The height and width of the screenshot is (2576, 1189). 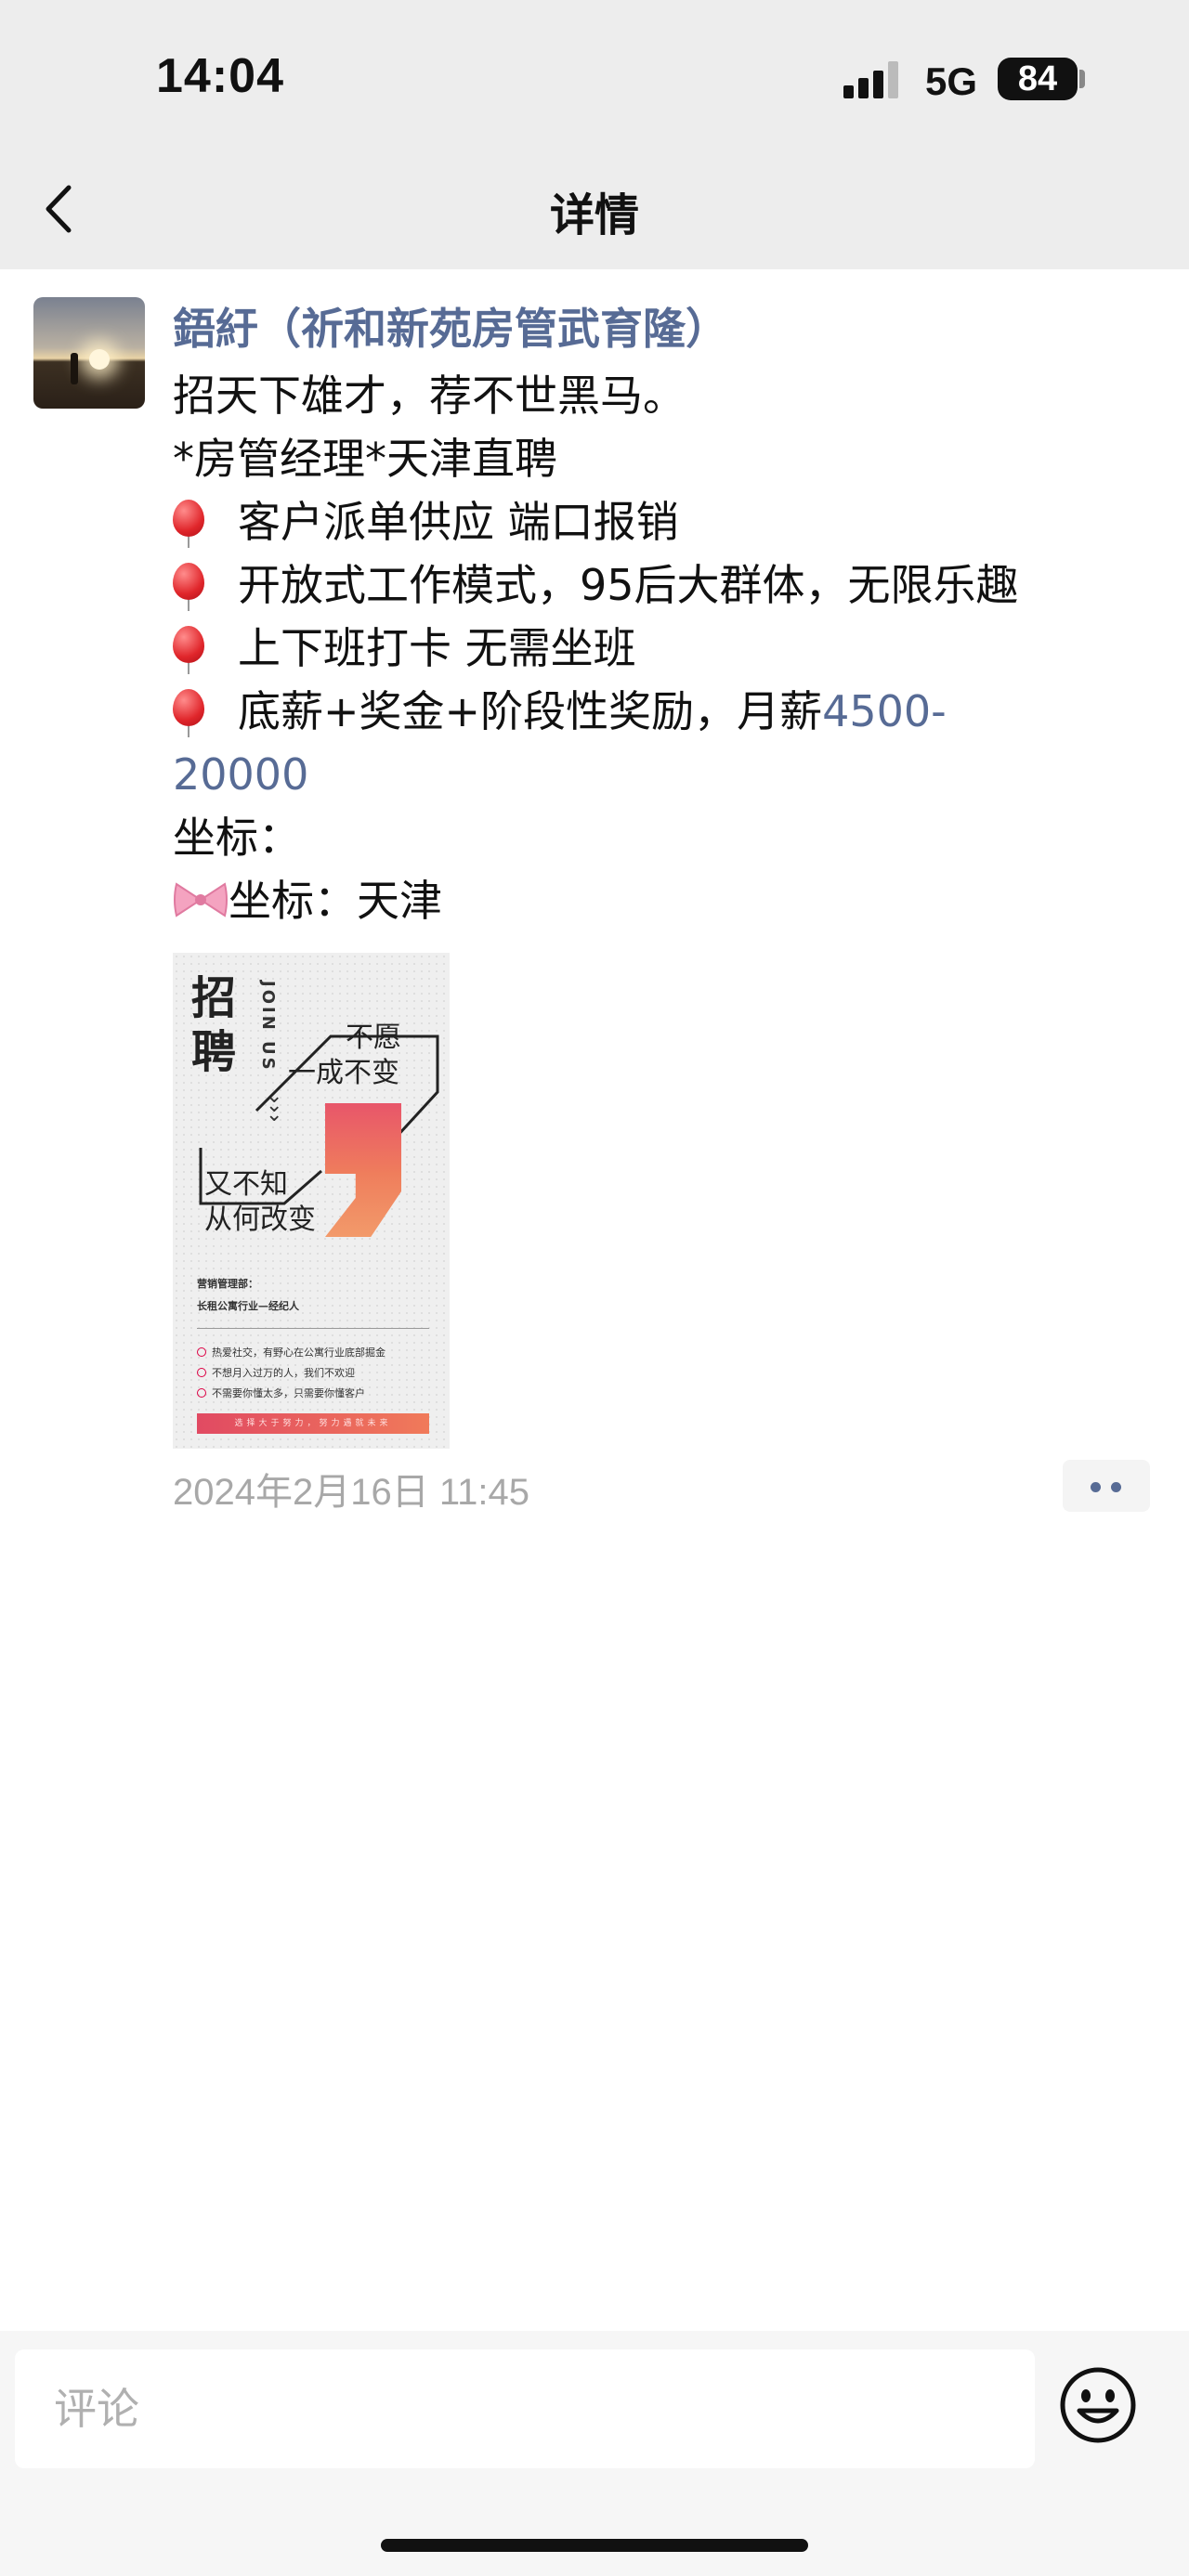 I want to click on post-line: 上下班打卡 无需坐班, so click(x=665, y=648).